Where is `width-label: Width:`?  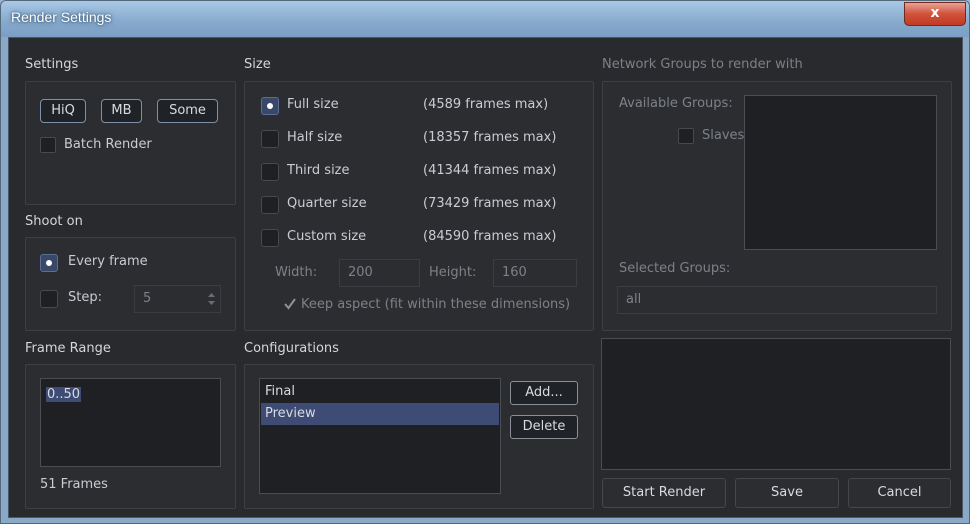
width-label: Width: is located at coordinates (296, 272).